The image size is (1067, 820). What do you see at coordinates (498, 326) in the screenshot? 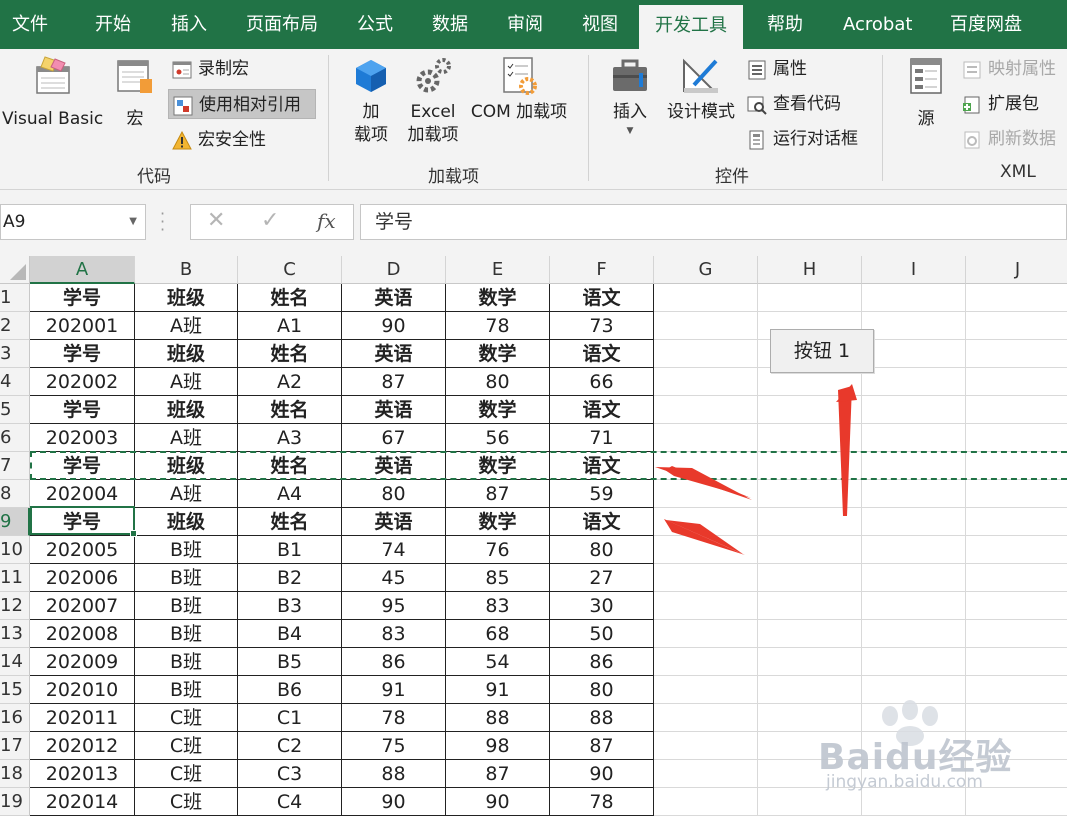
I see `table-cell: 78` at bounding box center [498, 326].